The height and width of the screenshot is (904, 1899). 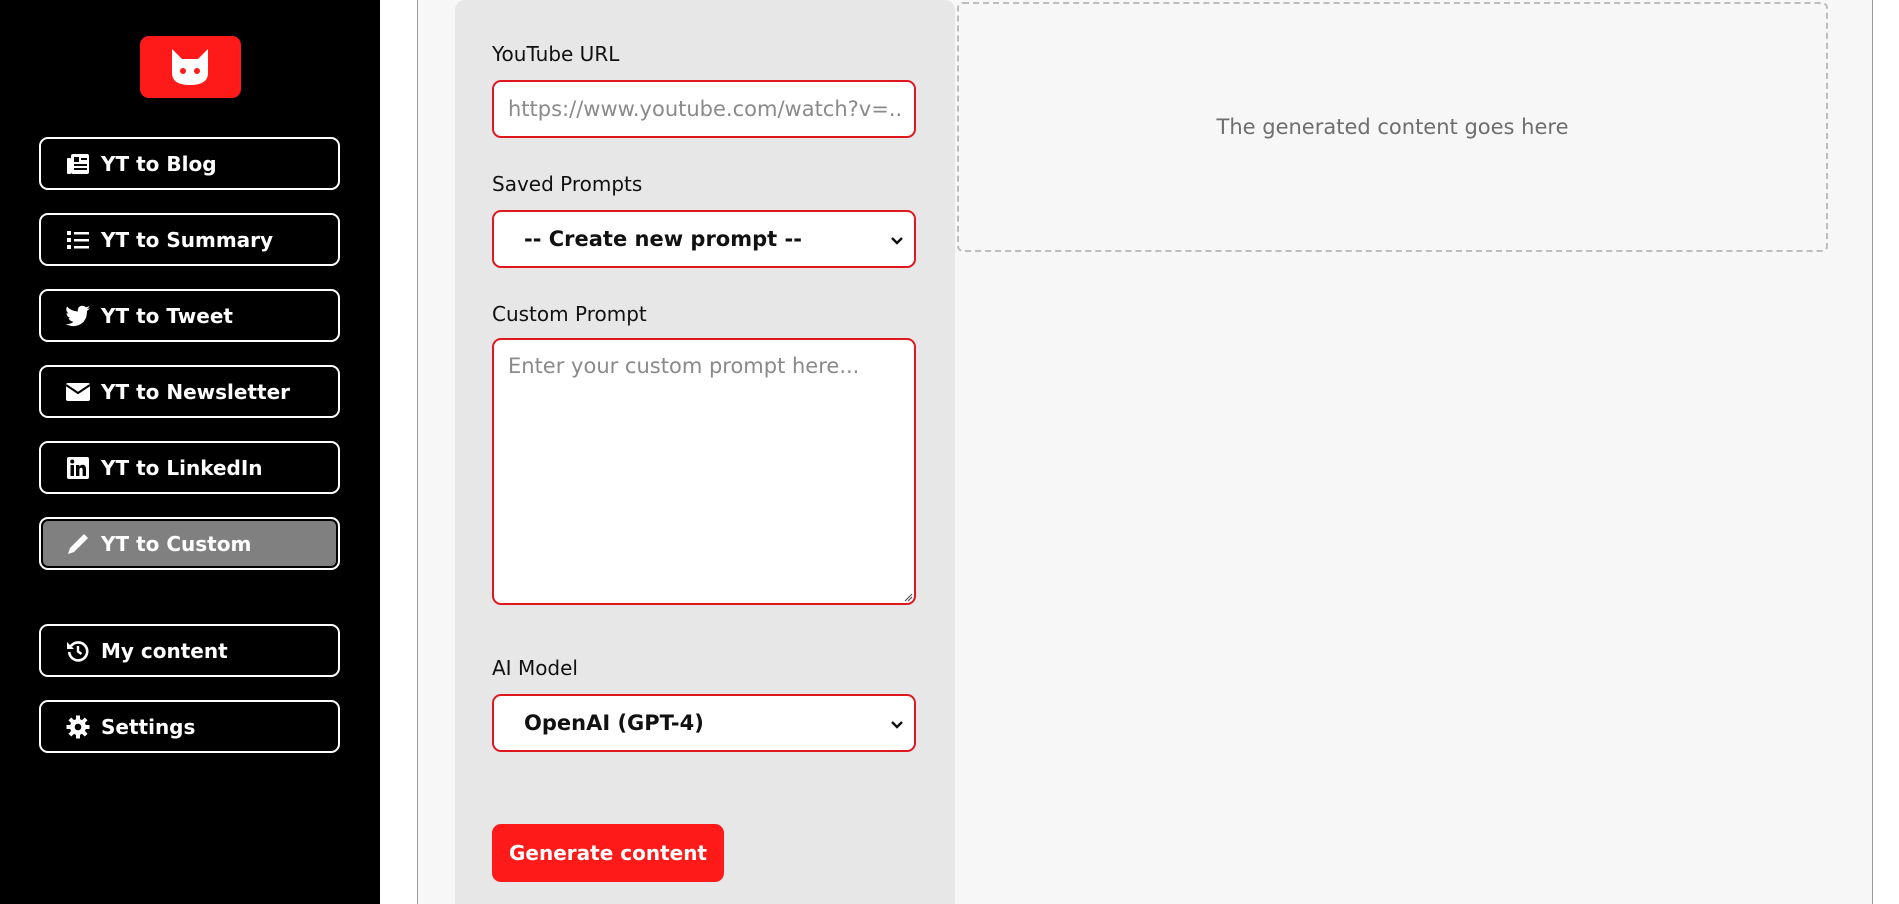 I want to click on nav-label: YT to Custom, so click(x=176, y=543).